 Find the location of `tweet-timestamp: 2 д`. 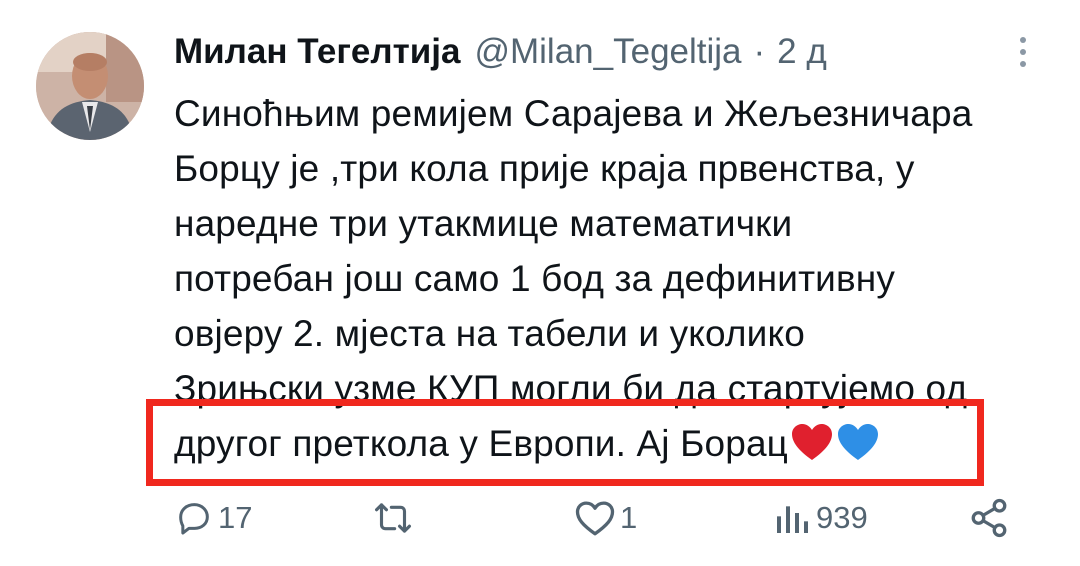

tweet-timestamp: 2 д is located at coordinates (802, 52).